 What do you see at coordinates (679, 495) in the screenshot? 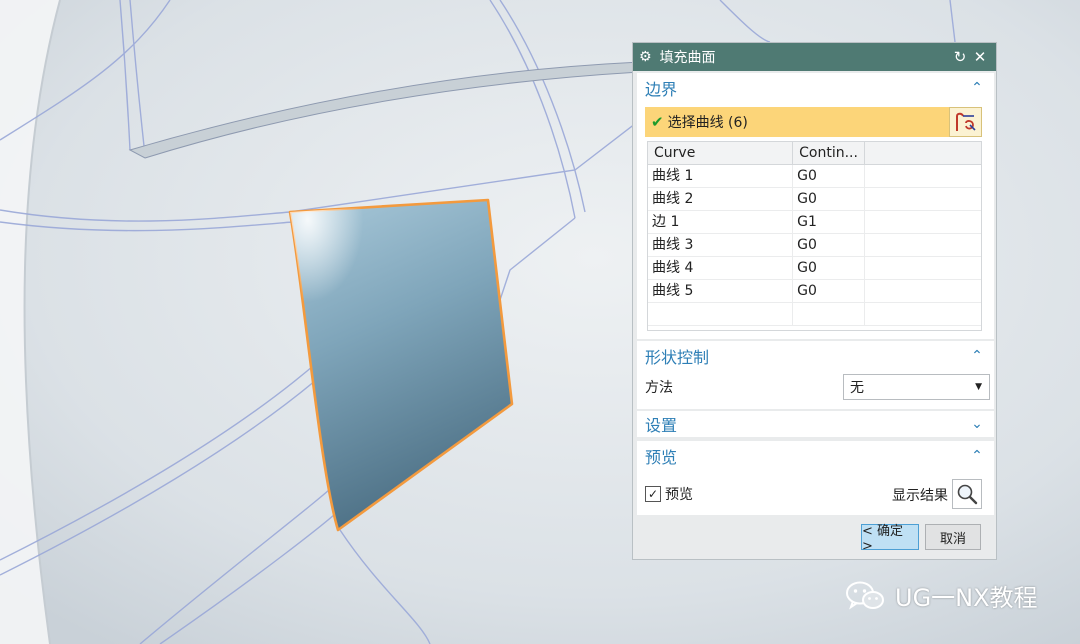
I see `preview-label: 预览` at bounding box center [679, 495].